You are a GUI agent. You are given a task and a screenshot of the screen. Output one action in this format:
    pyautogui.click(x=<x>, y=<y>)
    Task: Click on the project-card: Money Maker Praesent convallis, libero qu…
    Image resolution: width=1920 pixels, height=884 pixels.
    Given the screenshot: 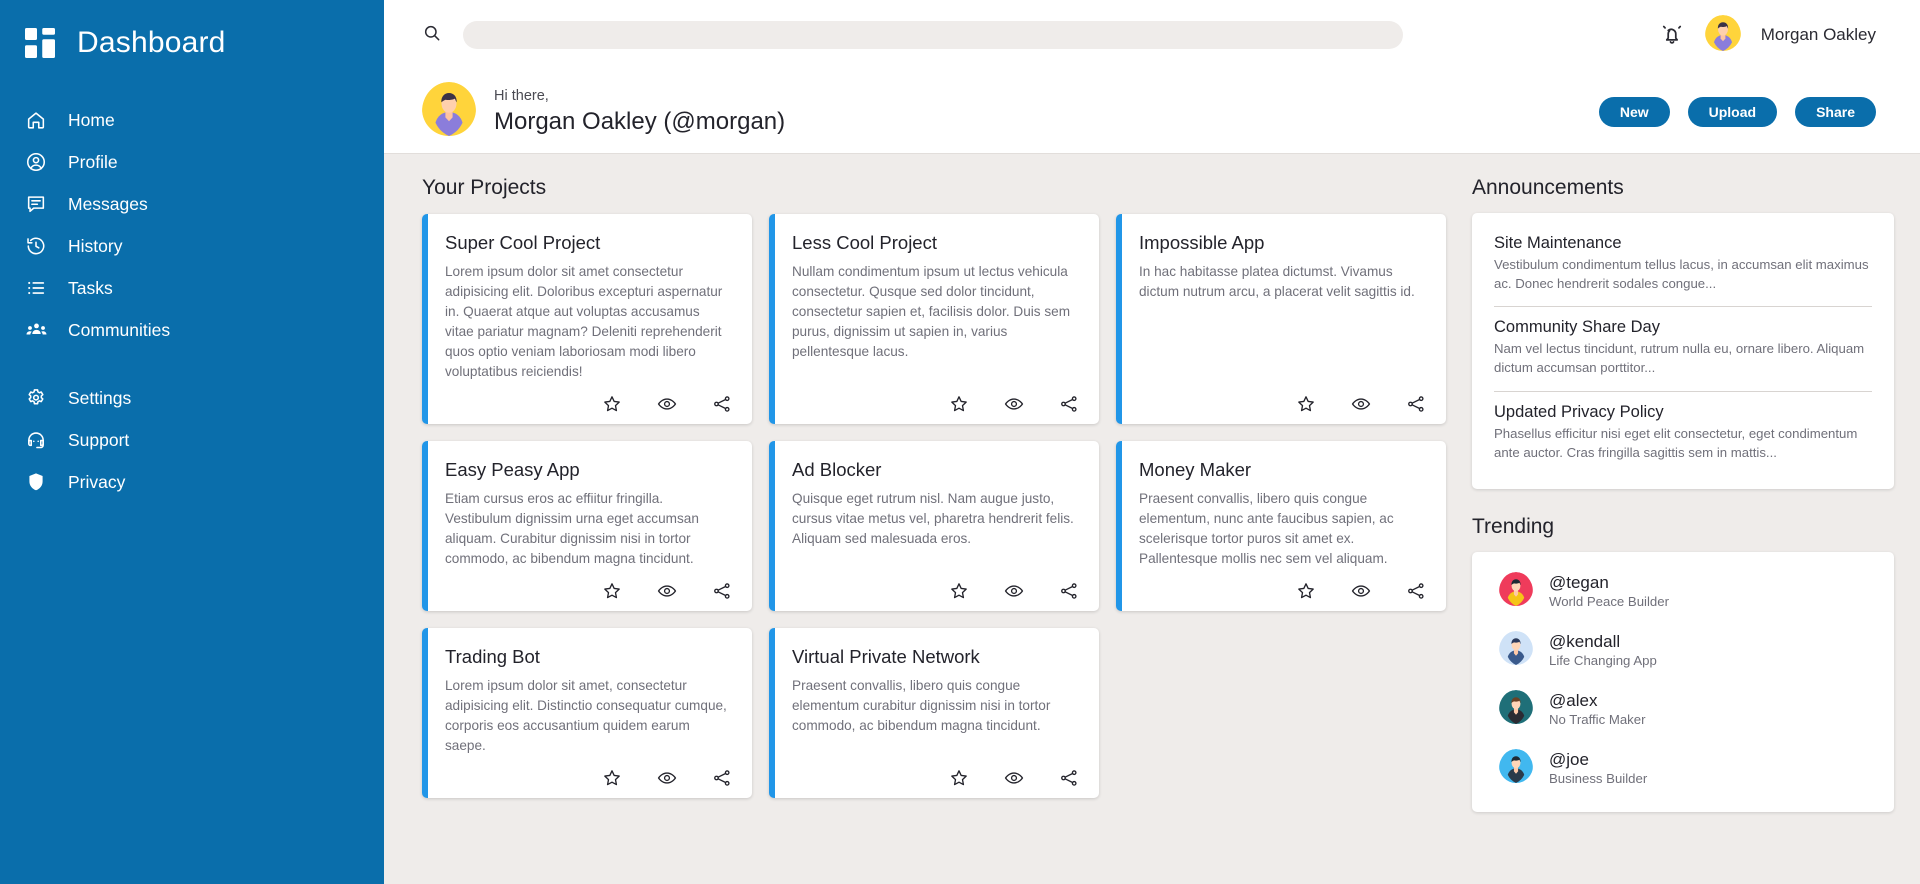 What is the action you would take?
    pyautogui.click(x=1281, y=525)
    